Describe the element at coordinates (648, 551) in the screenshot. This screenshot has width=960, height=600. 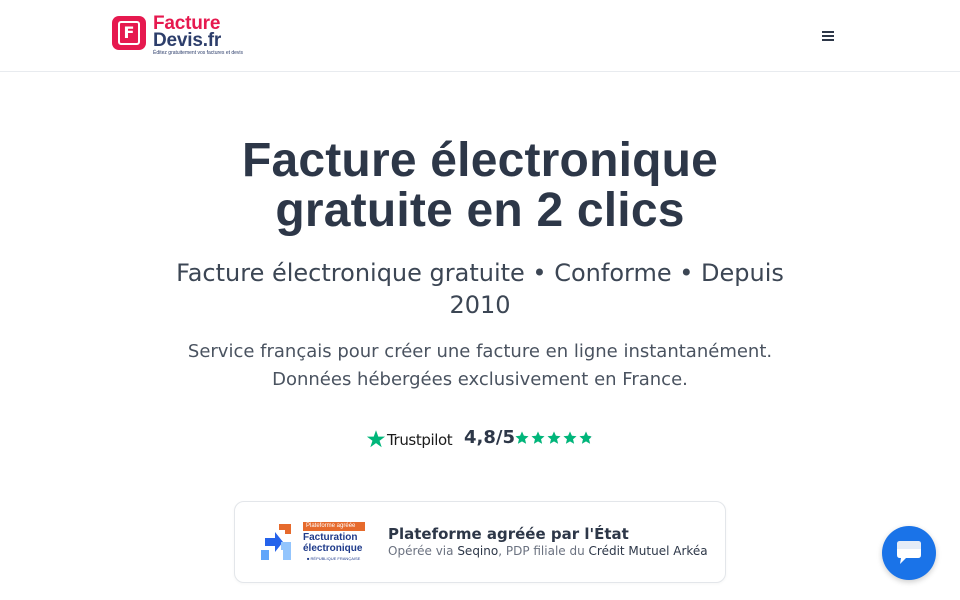
I see `bank-name: Crédit Mutuel Arkéa` at that location.